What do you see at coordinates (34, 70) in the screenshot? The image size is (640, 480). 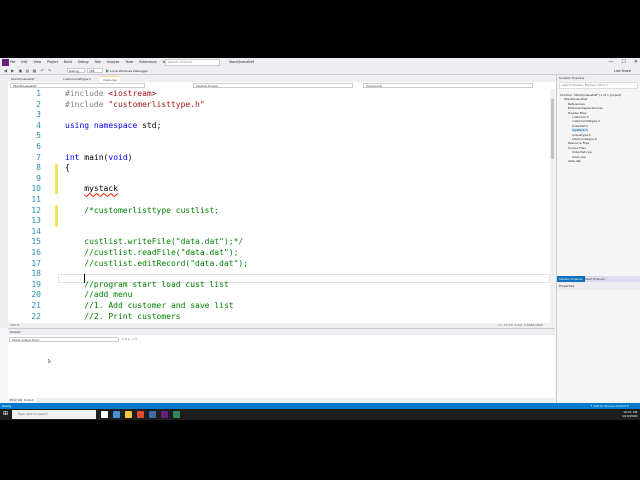 I see `save-icon: ▦` at bounding box center [34, 70].